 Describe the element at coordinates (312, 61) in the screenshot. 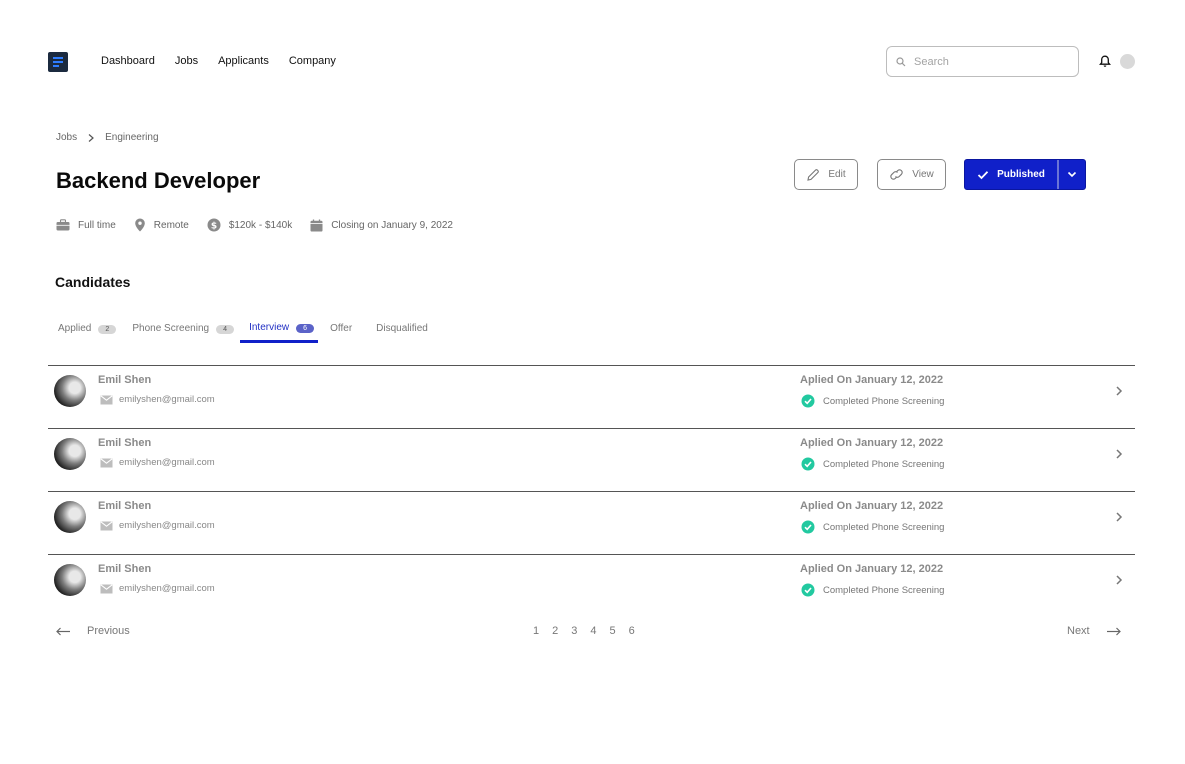

I see `nav-item-company: Company` at that location.